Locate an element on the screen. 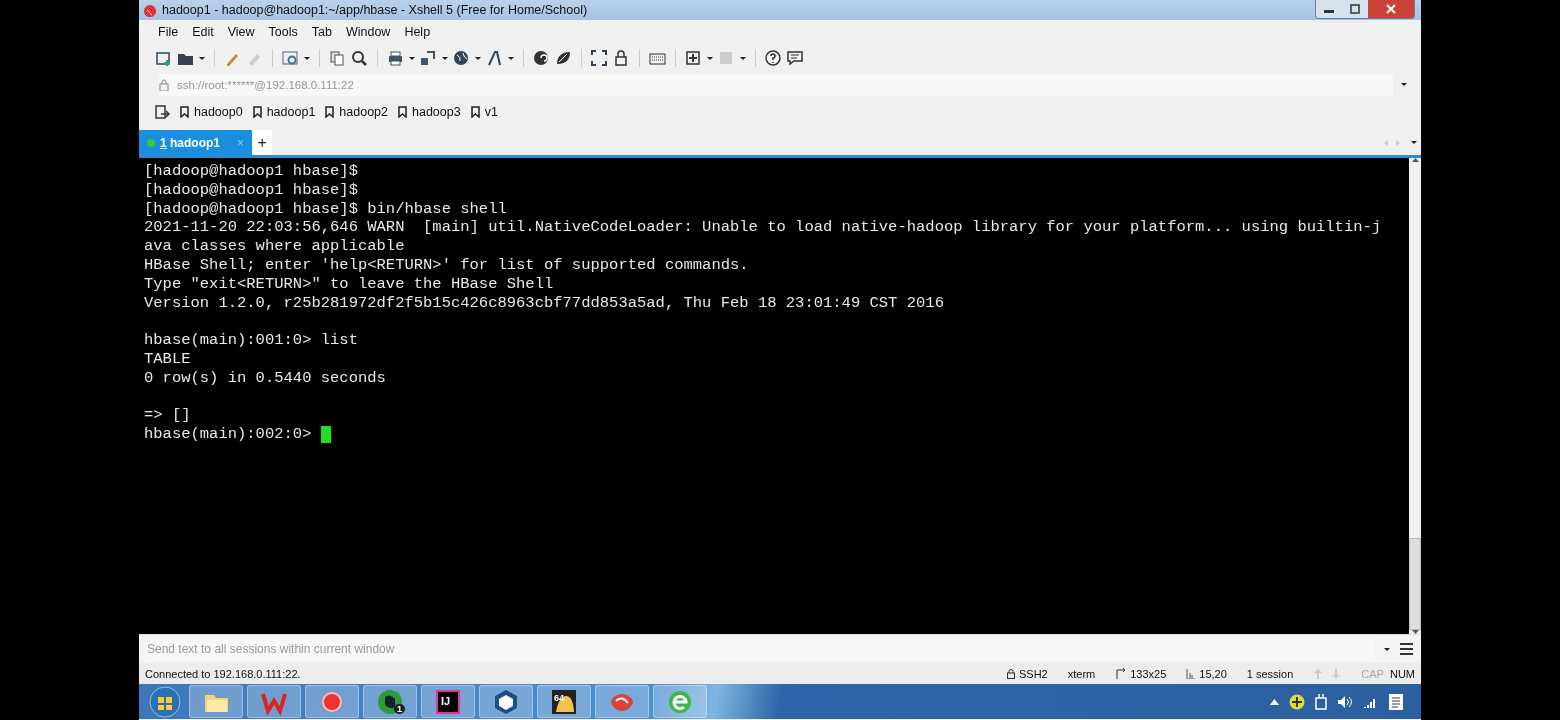 The image size is (1560, 720). menu-item: Edit is located at coordinates (203, 32).